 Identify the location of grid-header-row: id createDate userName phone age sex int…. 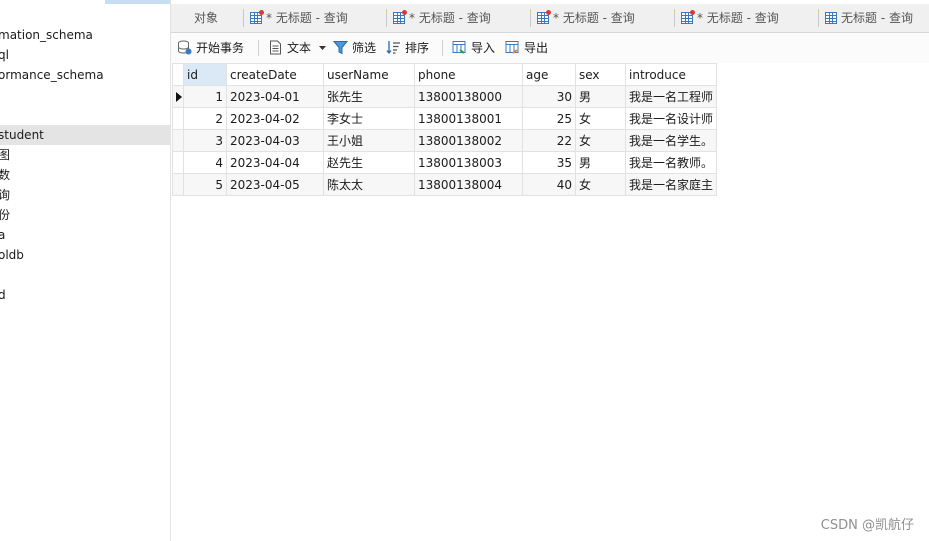
(445, 74).